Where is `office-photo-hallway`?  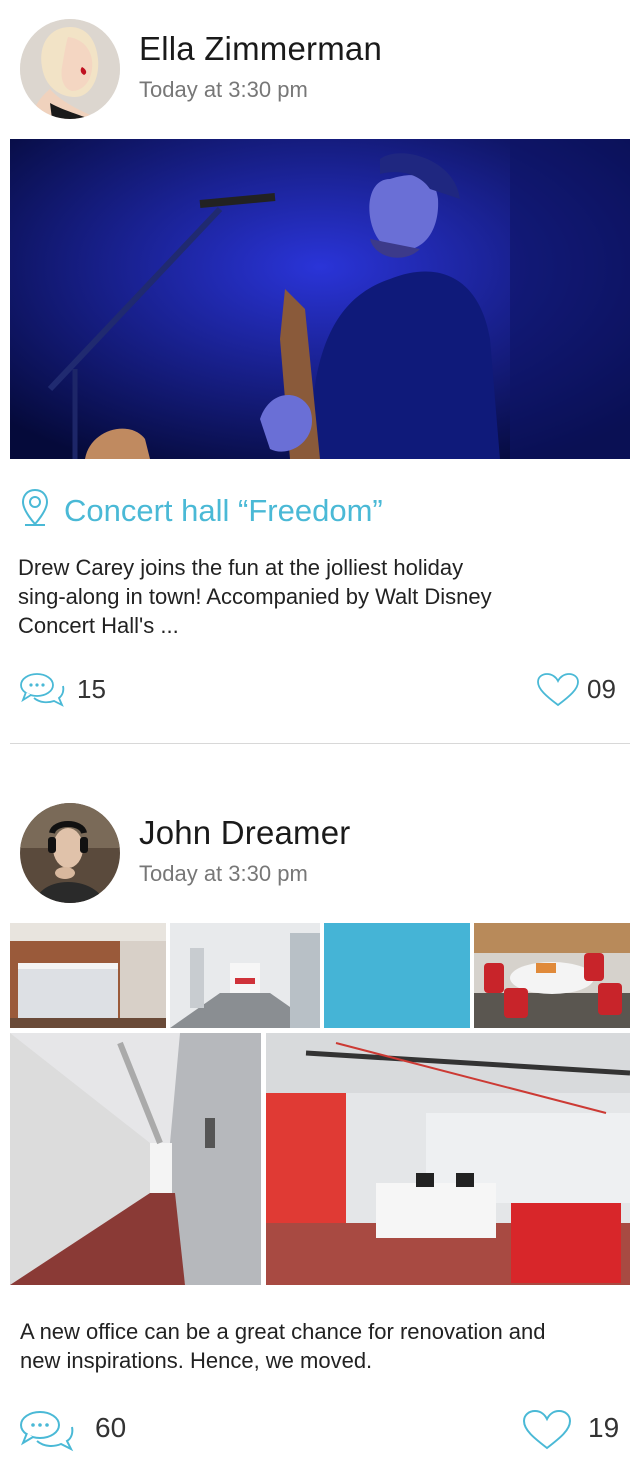
office-photo-hallway is located at coordinates (135, 1159).